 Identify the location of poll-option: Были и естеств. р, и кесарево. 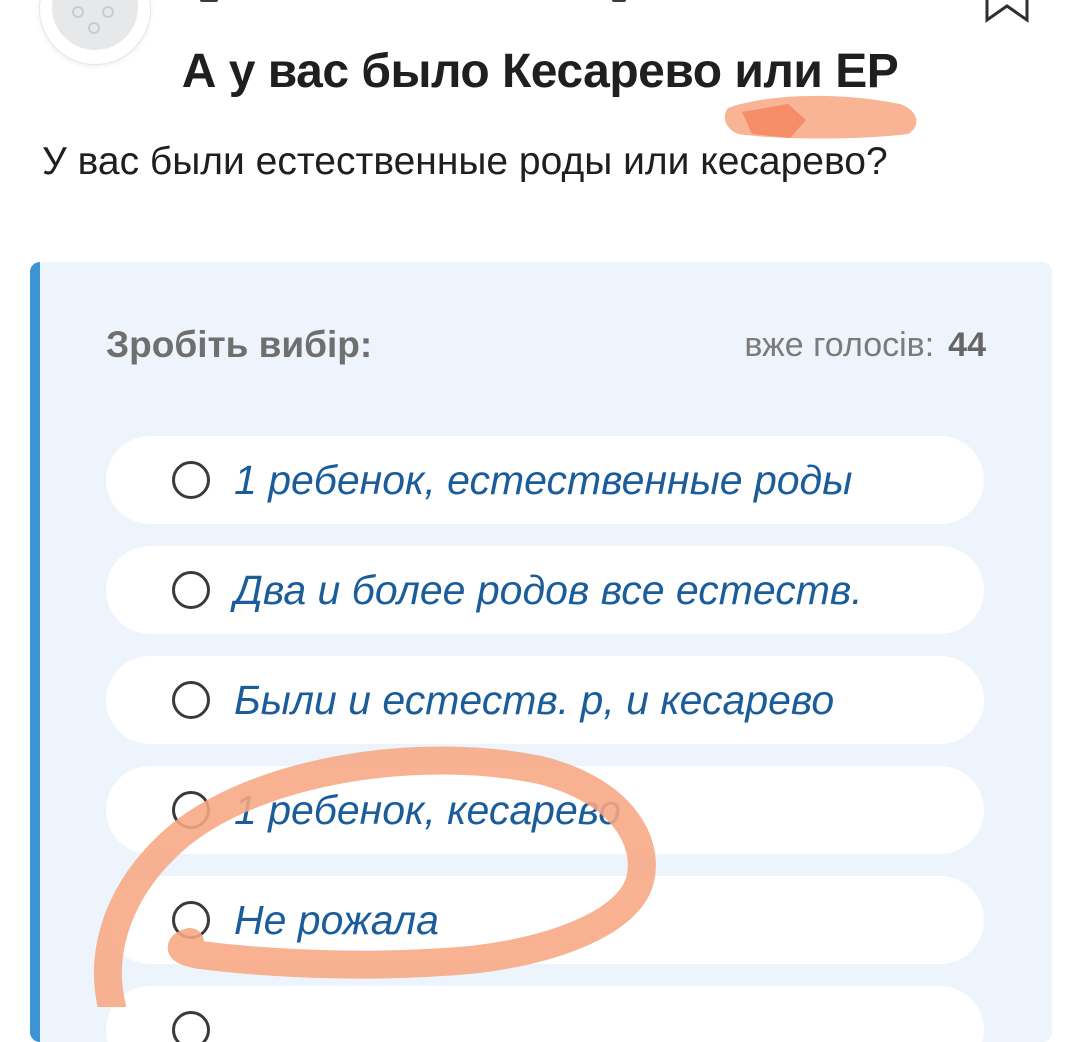
(545, 700).